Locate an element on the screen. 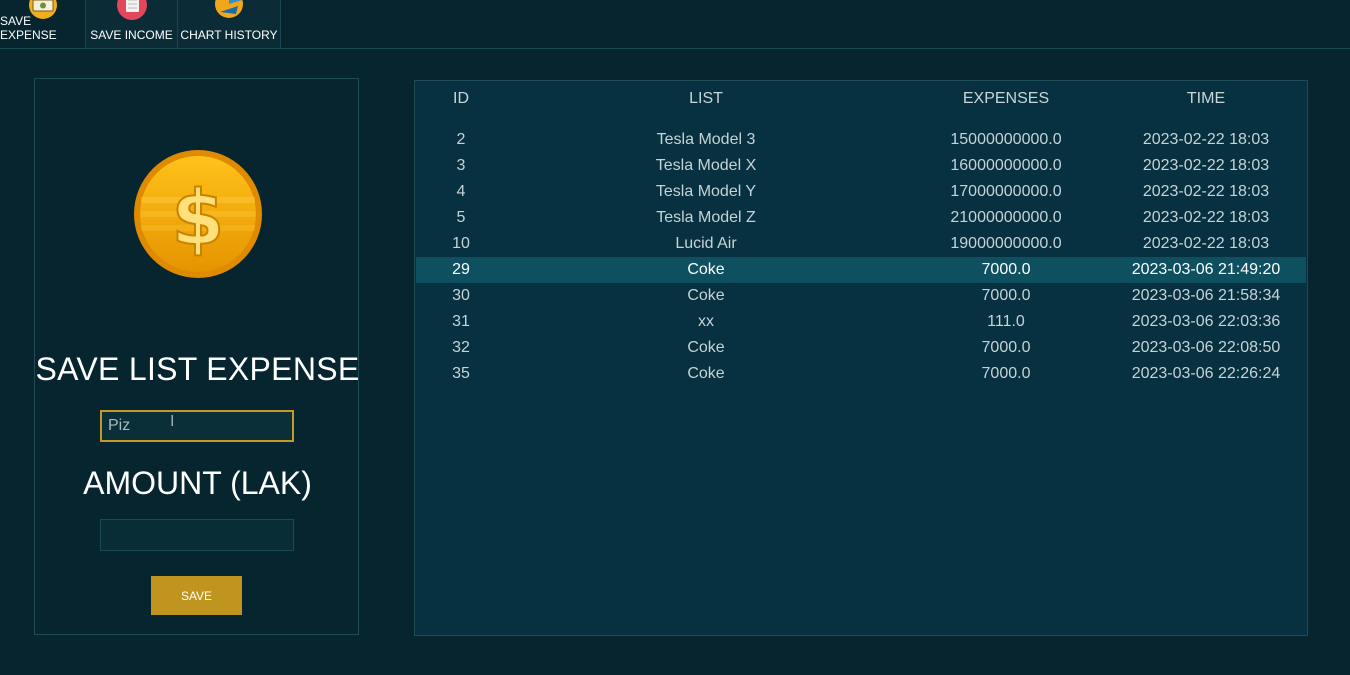 The width and height of the screenshot is (1350, 675). tab-save-expense: SAVE EXPENSE is located at coordinates (43, 24).